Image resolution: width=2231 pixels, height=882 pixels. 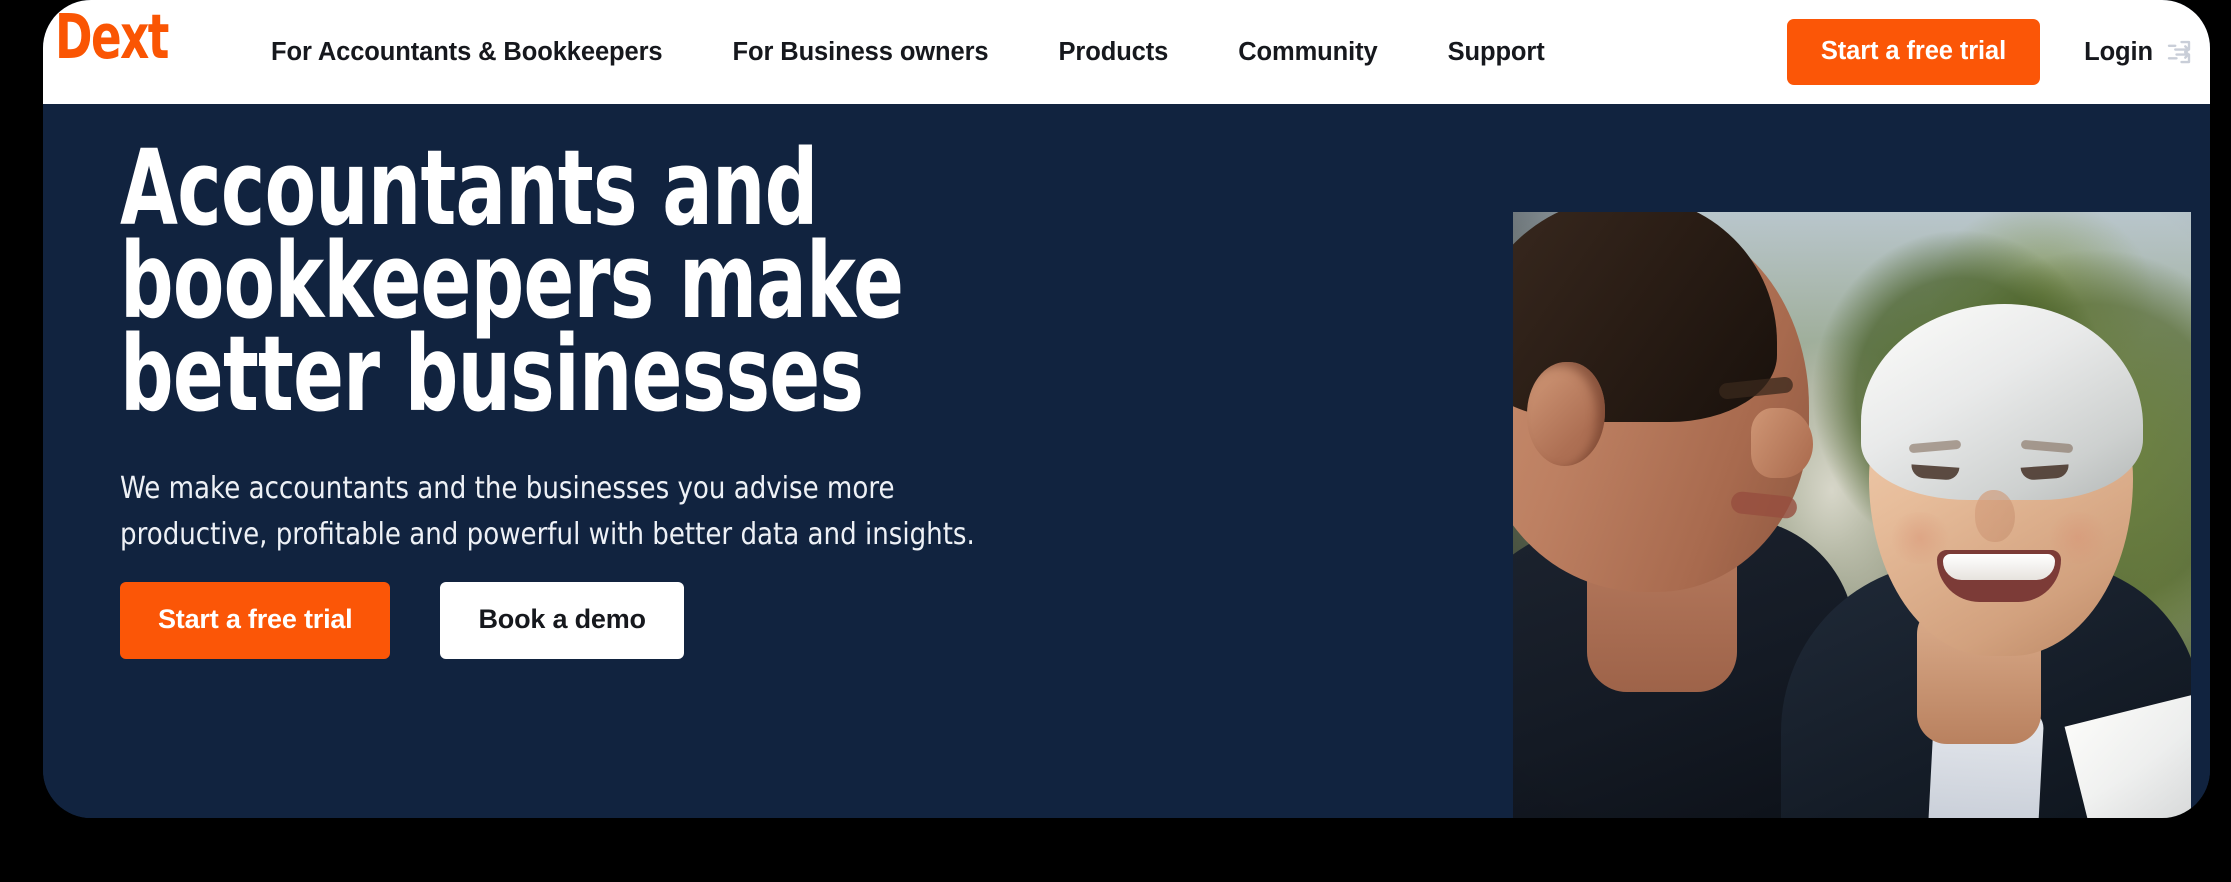 What do you see at coordinates (112, 37) in the screenshot?
I see `dext-logo: Dext` at bounding box center [112, 37].